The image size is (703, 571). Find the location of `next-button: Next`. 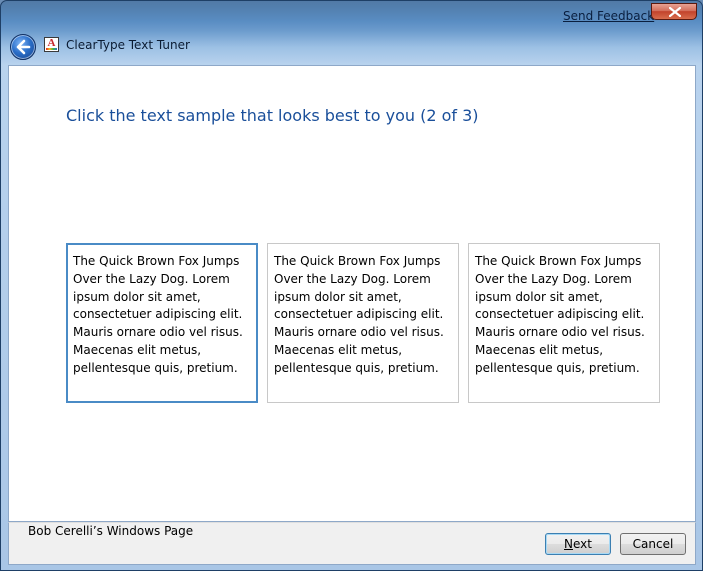

next-button: Next is located at coordinates (578, 544).